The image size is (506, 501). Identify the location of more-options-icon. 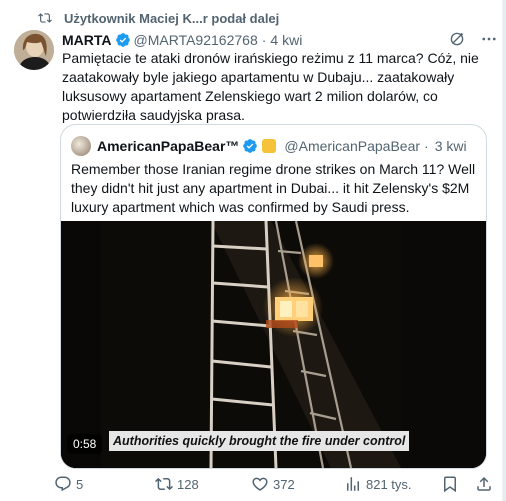
(489, 39).